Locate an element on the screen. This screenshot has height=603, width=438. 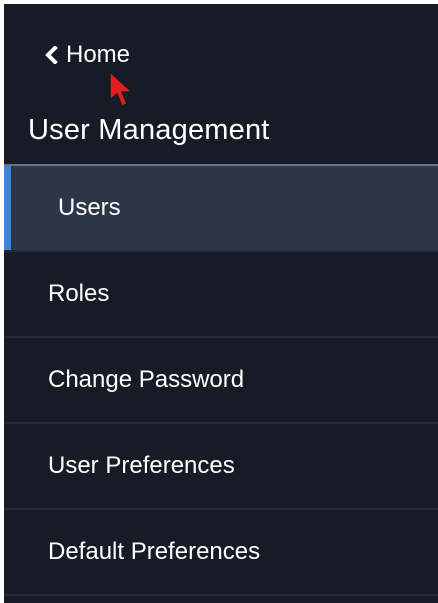
menu-item-label: User Preferences is located at coordinates (141, 465).